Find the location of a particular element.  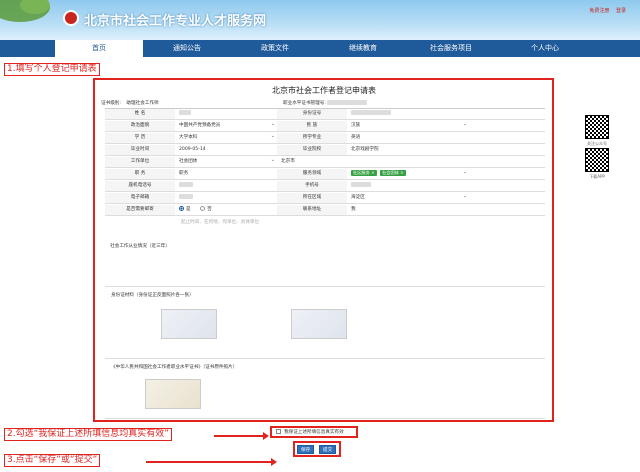

form-row-education: 学 历 大学本科 所学专业 英语 is located at coordinates (325, 138).